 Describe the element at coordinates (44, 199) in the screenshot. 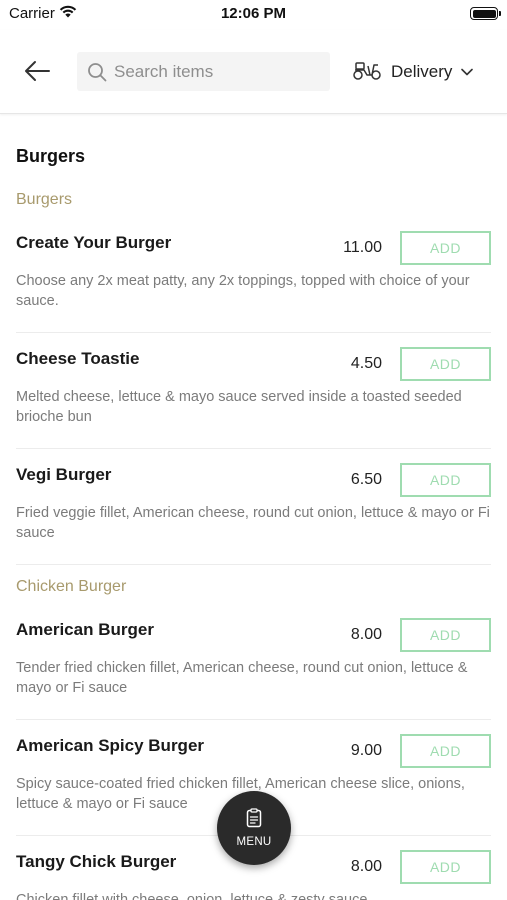

I see `category-title: Burgers` at that location.